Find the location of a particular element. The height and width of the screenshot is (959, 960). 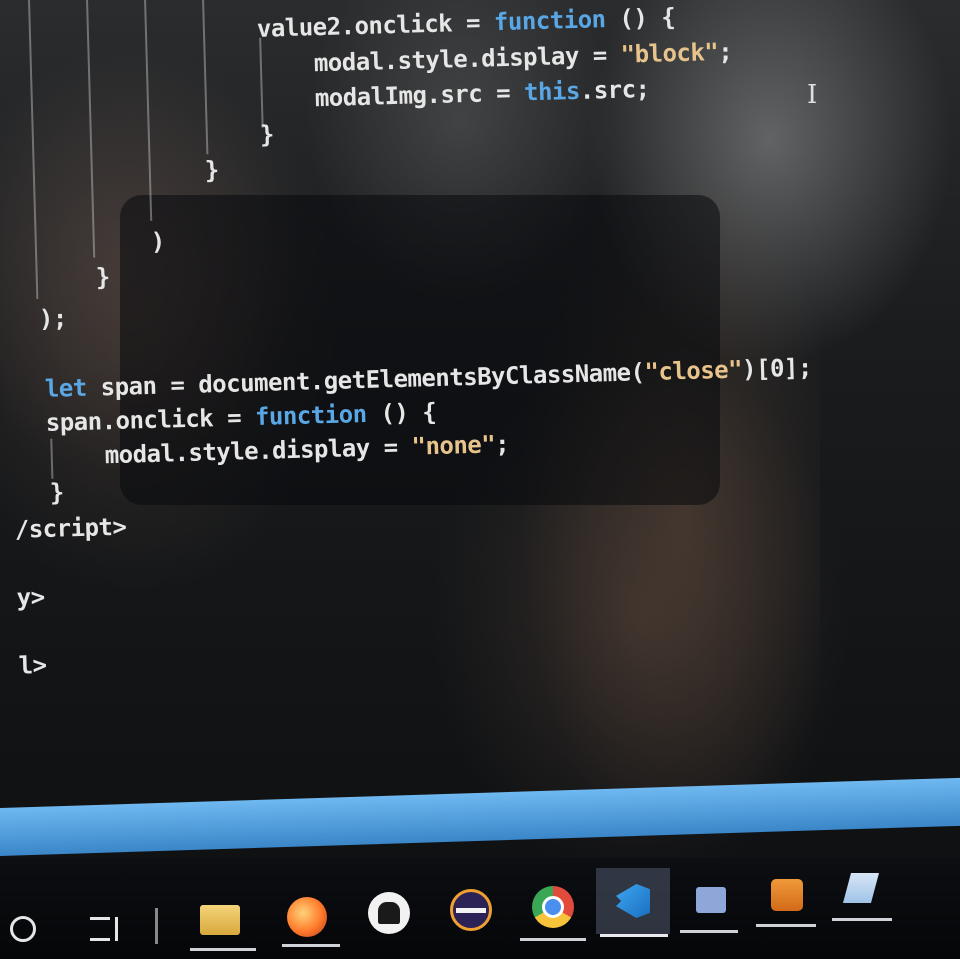

vscode-icon is located at coordinates (633, 901).